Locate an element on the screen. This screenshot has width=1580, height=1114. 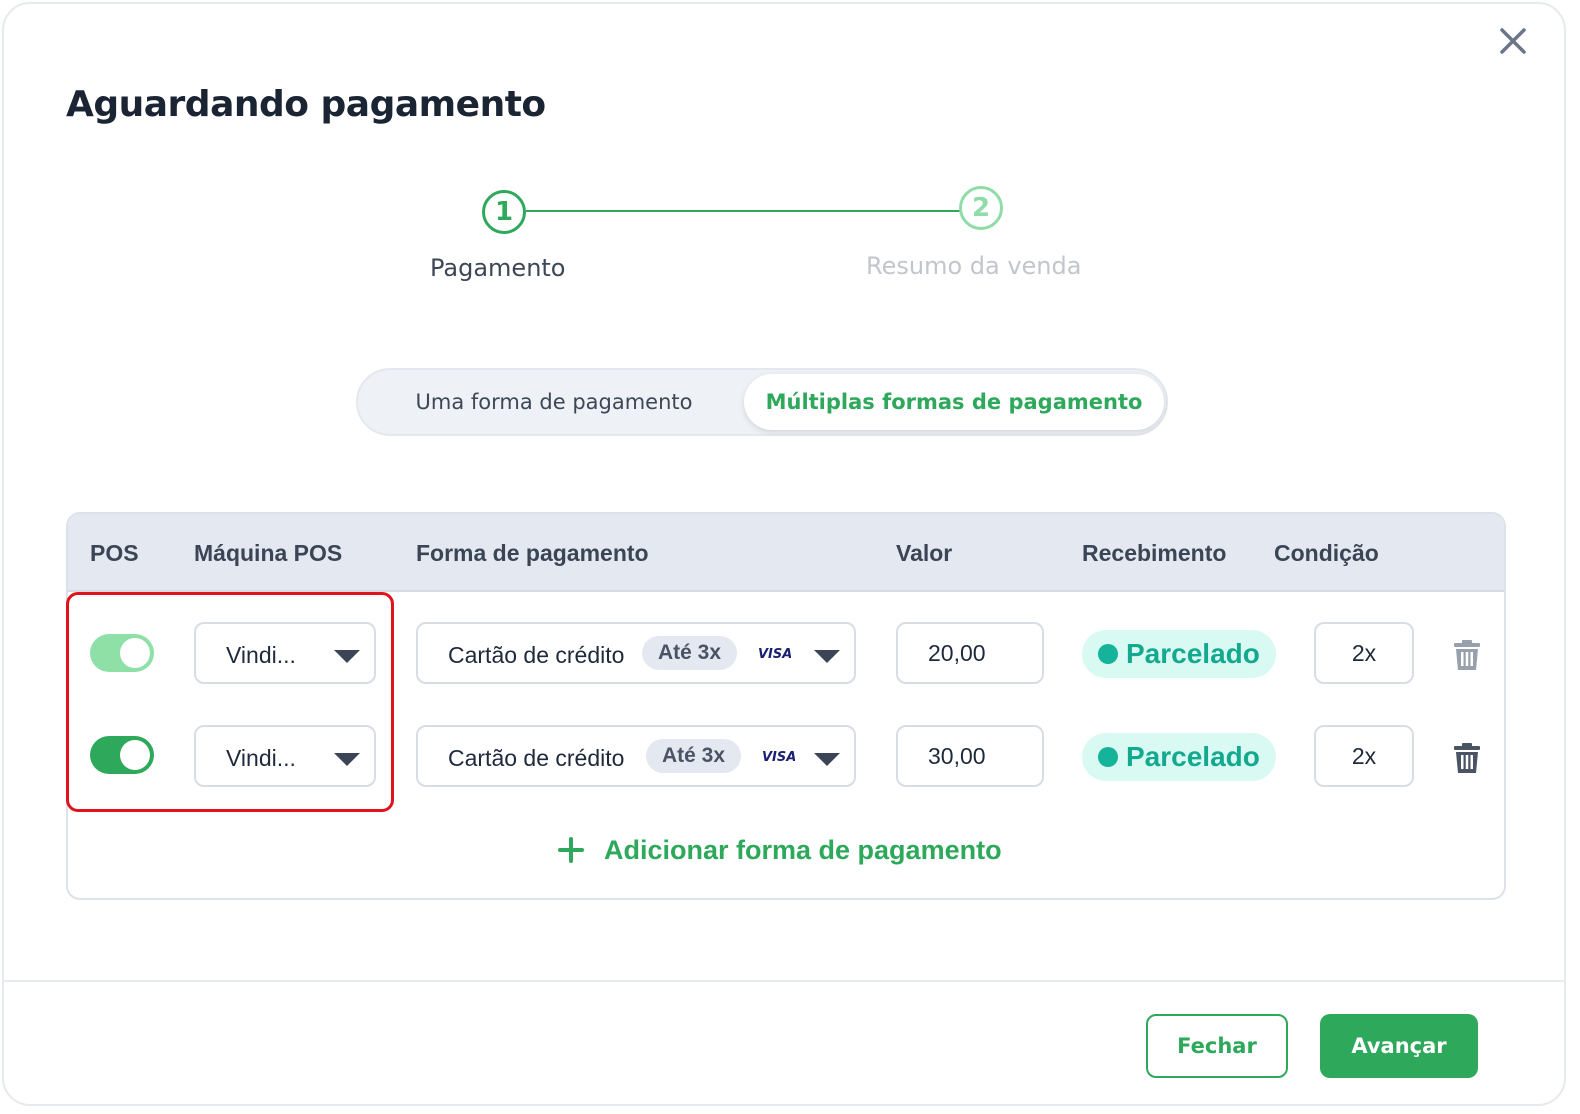
step-1-circle: 1 is located at coordinates (504, 212).